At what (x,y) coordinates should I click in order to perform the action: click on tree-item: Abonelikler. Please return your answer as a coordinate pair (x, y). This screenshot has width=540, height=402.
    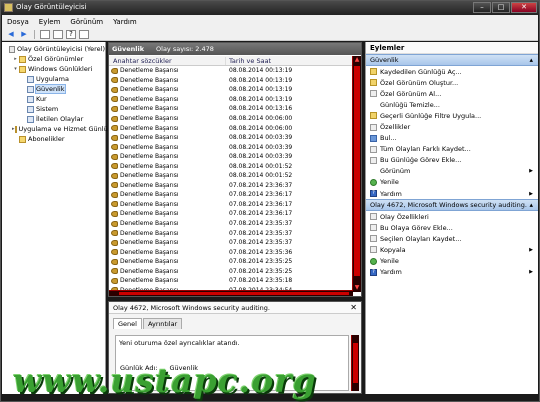
    Looking at the image, I should click on (53, 139).